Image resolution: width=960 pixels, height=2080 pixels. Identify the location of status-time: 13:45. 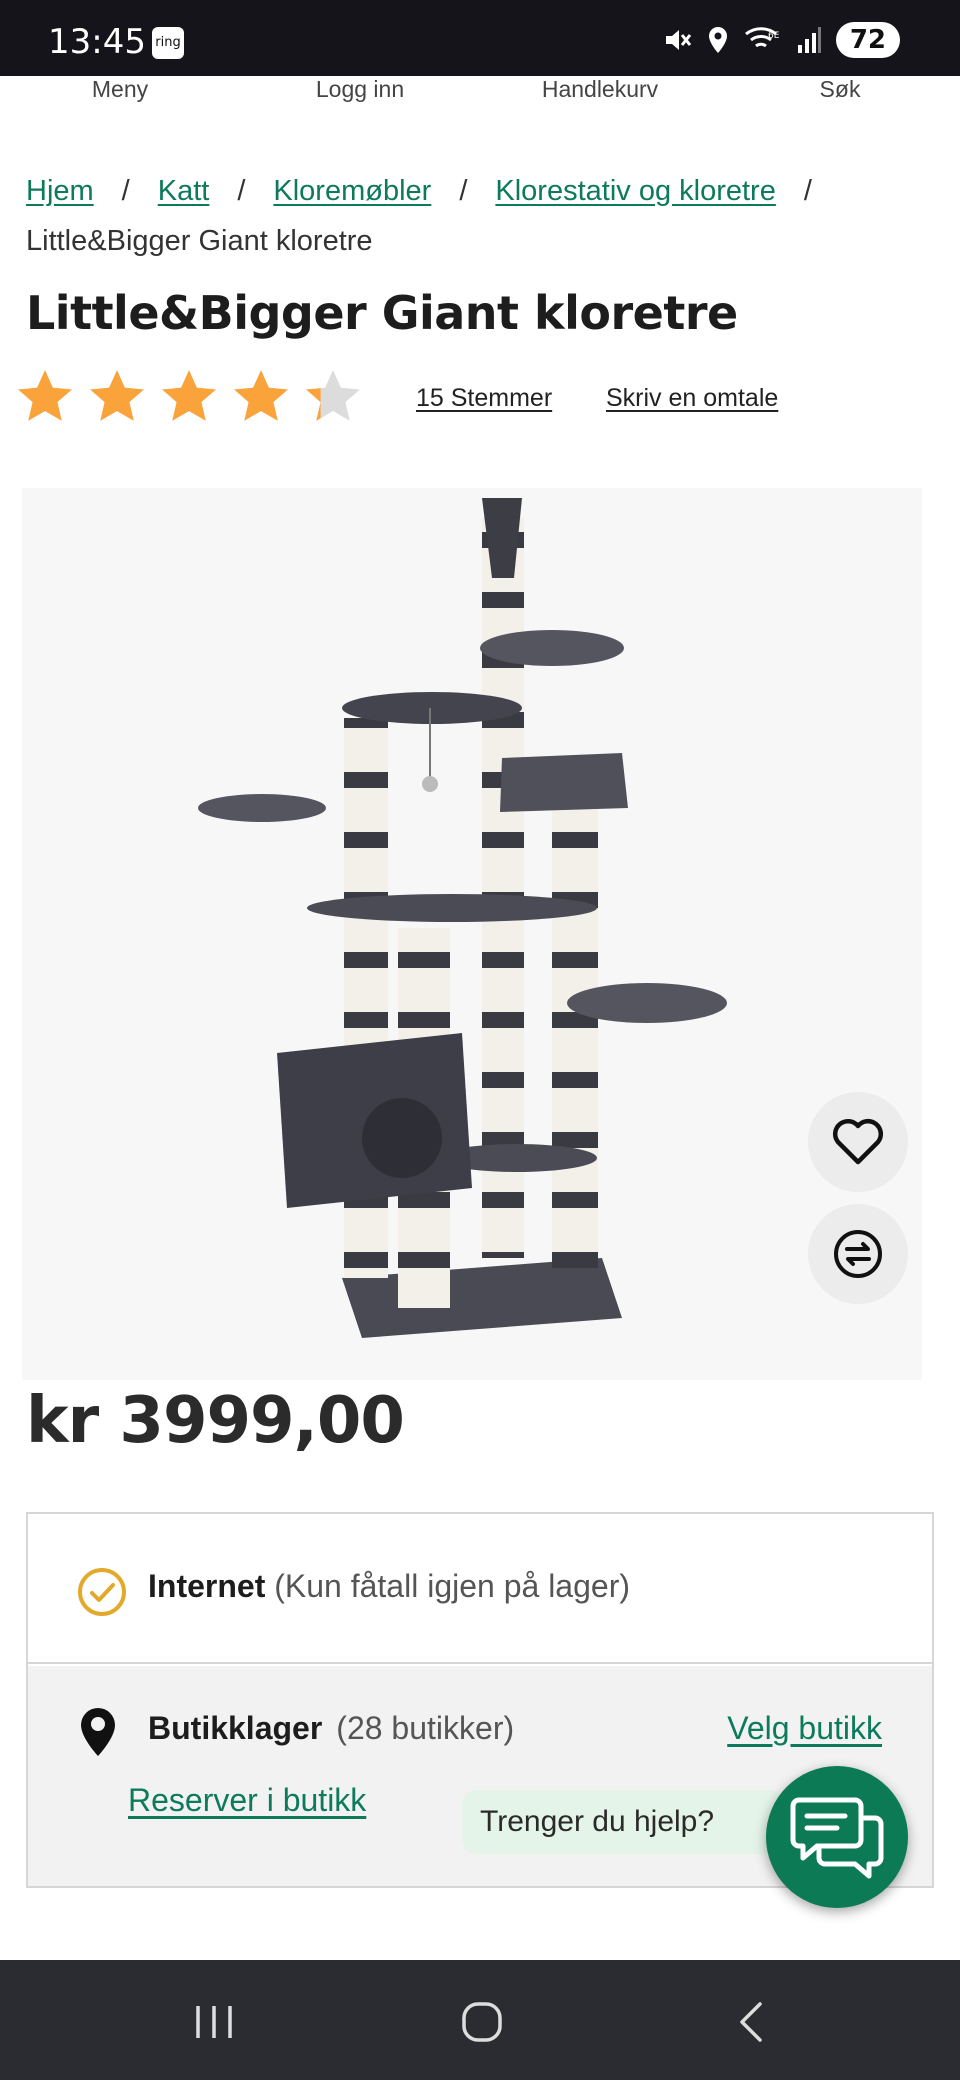
(97, 42).